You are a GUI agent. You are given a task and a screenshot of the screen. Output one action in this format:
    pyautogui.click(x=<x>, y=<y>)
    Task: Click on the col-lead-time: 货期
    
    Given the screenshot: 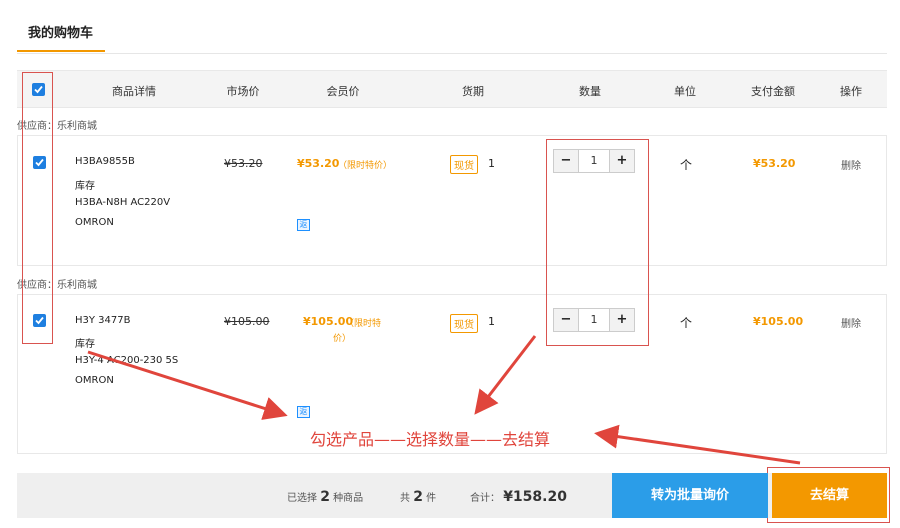 What is the action you would take?
    pyautogui.click(x=473, y=91)
    